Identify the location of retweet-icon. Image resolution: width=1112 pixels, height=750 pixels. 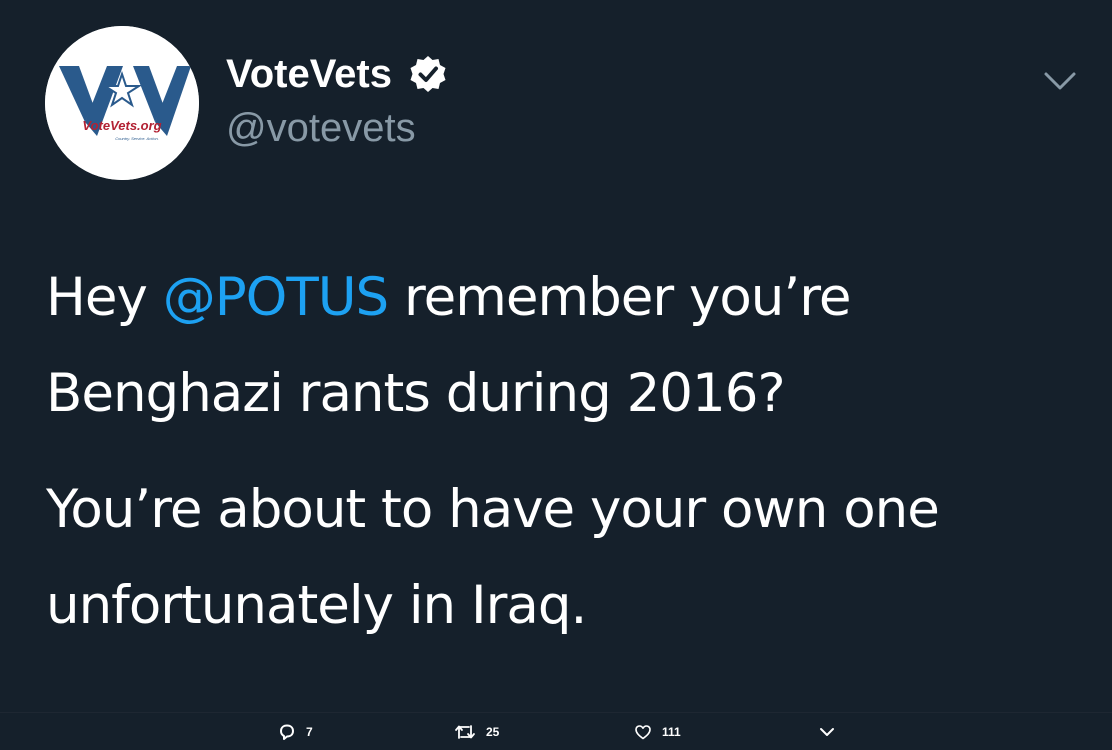
(465, 732).